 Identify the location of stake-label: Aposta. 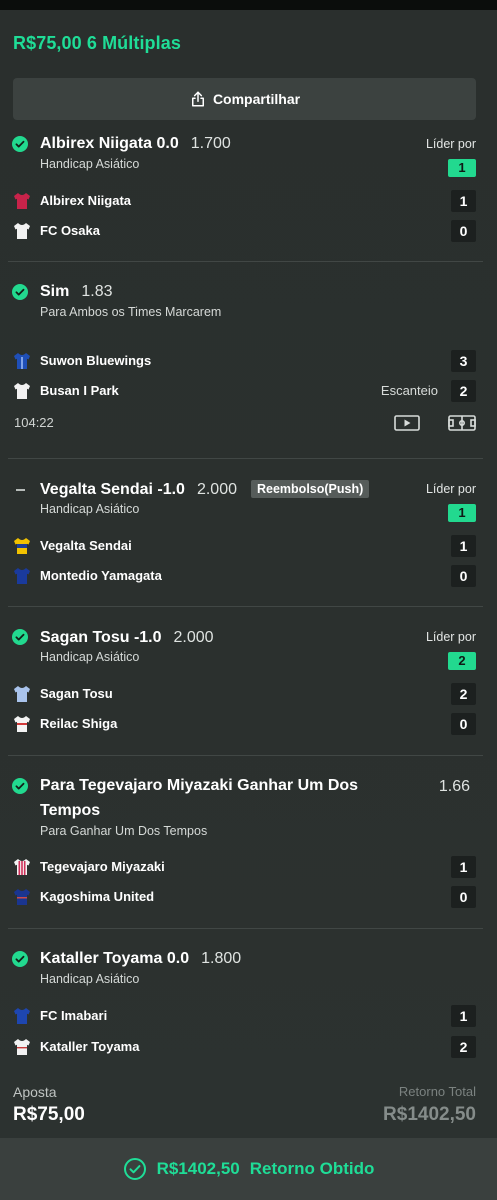
(35, 1092).